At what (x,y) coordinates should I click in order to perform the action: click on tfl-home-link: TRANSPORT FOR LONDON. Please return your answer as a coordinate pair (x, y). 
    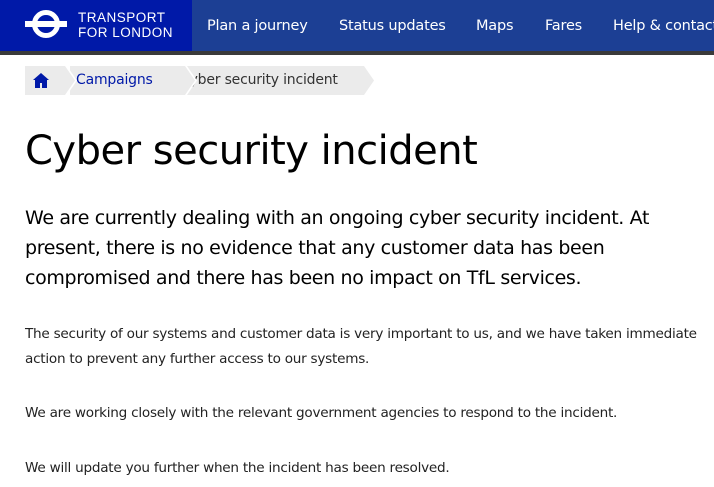
    Looking at the image, I should click on (96, 25).